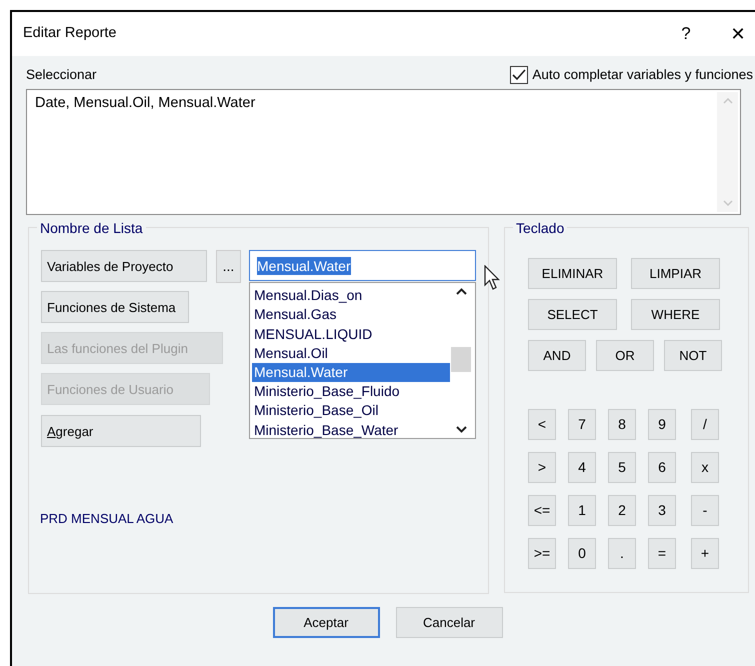 This screenshot has width=755, height=666. I want to click on side-button: Variables de Proyecto, so click(124, 266).